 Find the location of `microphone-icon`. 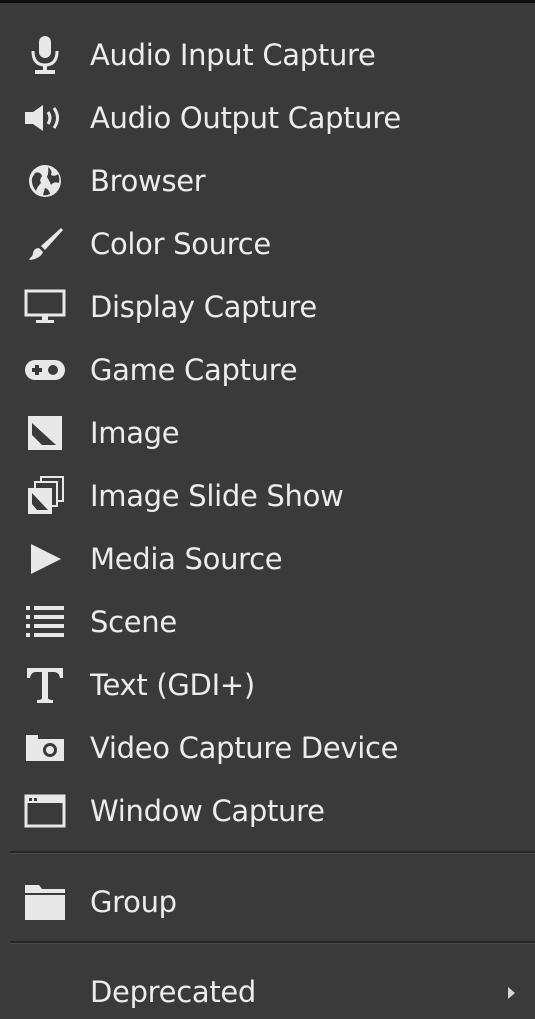

microphone-icon is located at coordinates (45, 55).